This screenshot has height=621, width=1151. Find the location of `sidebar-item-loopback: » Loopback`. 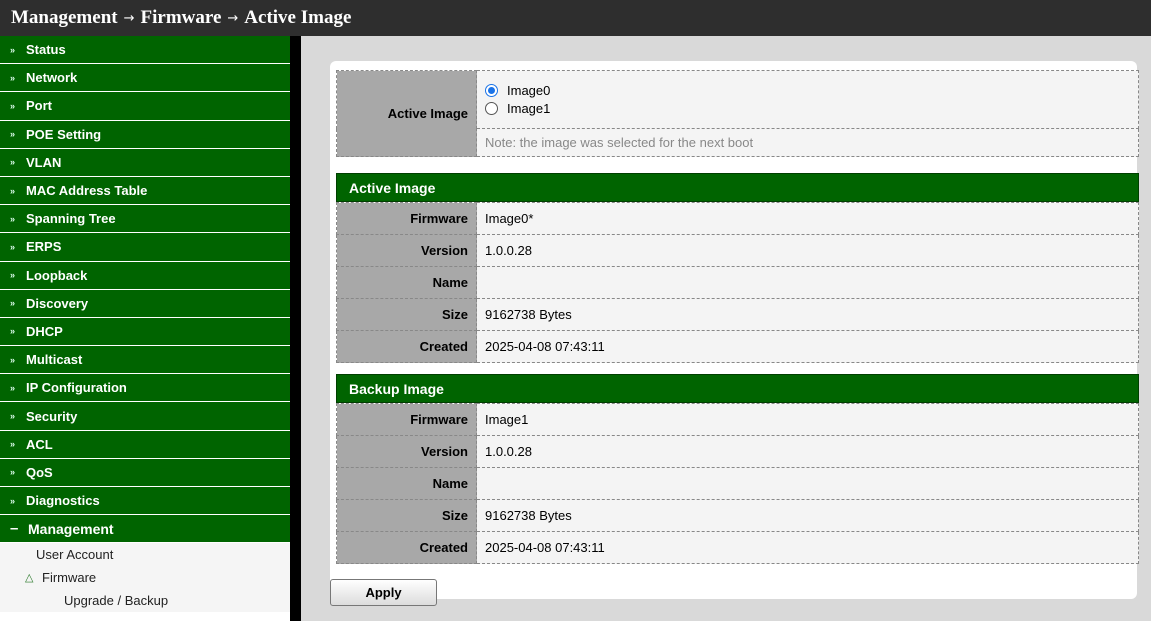

sidebar-item-loopback: » Loopback is located at coordinates (145, 275).